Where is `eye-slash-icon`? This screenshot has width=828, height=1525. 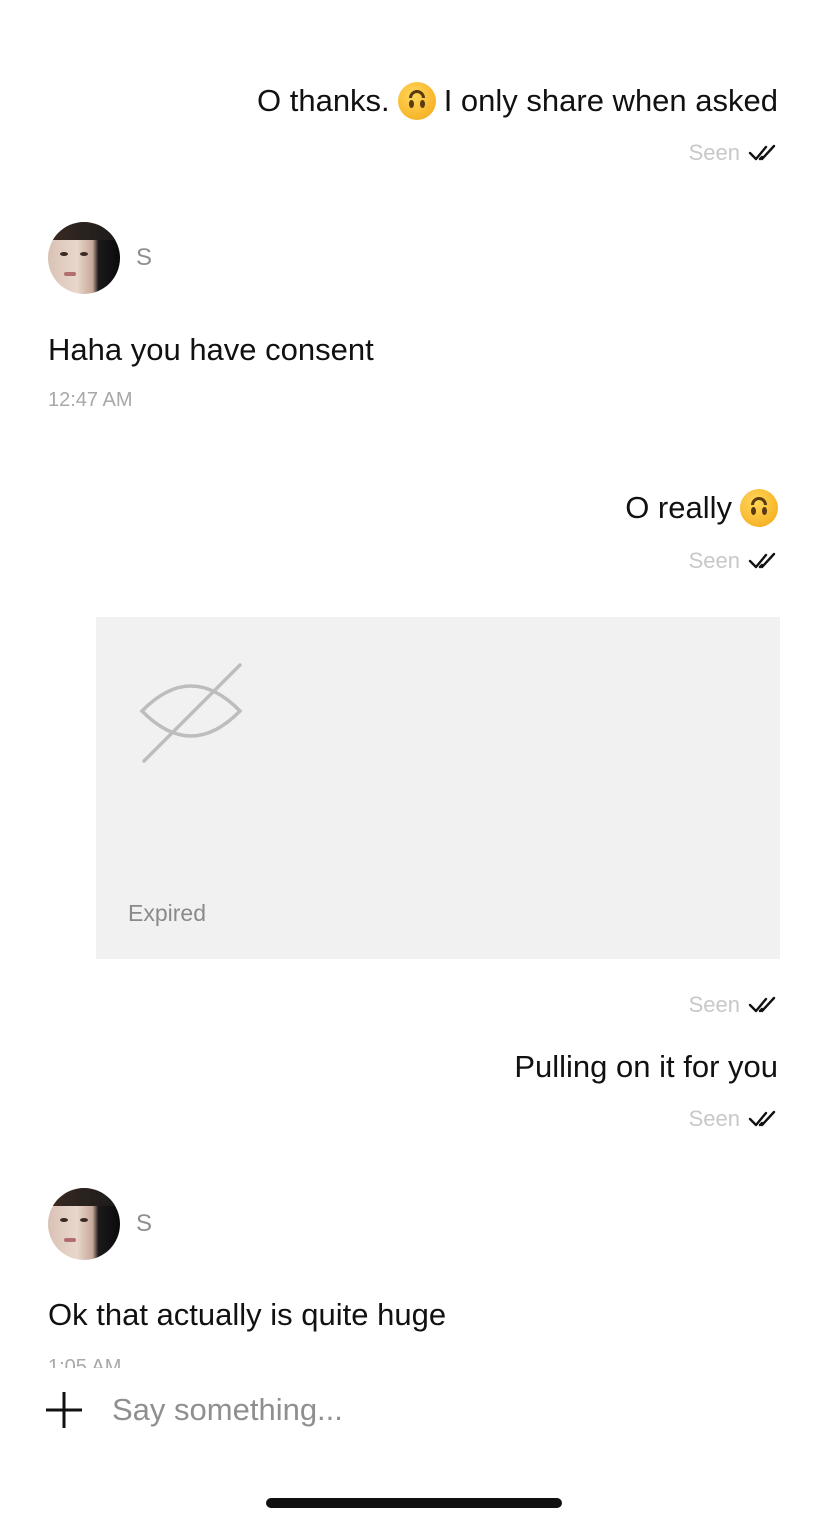
eye-slash-icon is located at coordinates (191, 713).